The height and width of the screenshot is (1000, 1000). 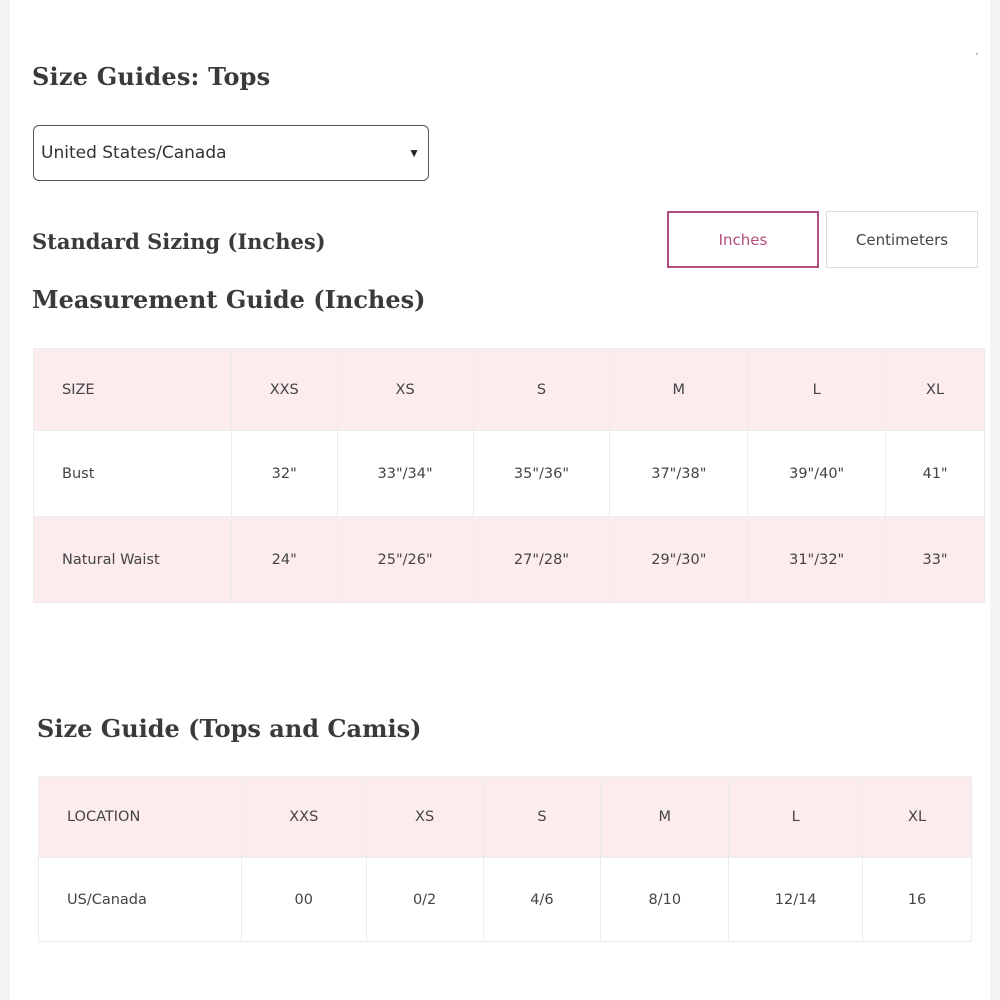 What do you see at coordinates (665, 899) in the screenshot?
I see `table-cell: 8/10` at bounding box center [665, 899].